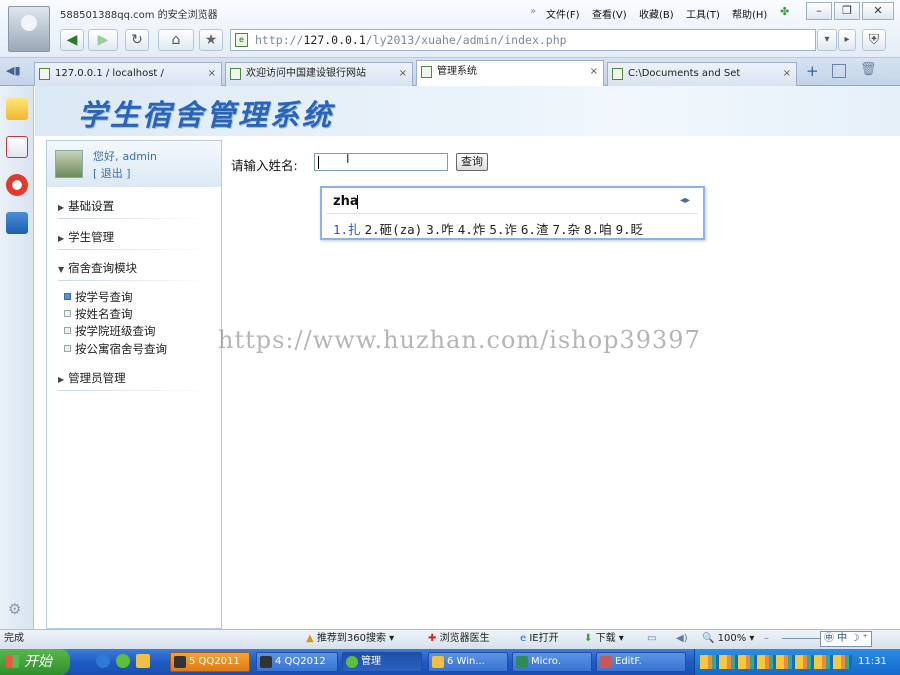 This screenshot has width=900, height=675. I want to click on name-query-label: 请输入姓名:, so click(264, 165).